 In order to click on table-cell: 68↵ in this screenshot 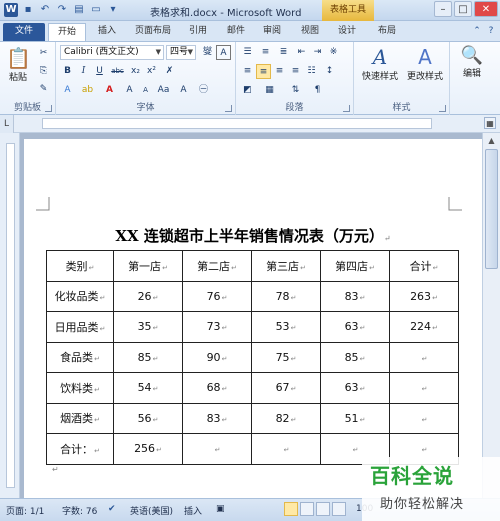, I will do `click(217, 388)`.